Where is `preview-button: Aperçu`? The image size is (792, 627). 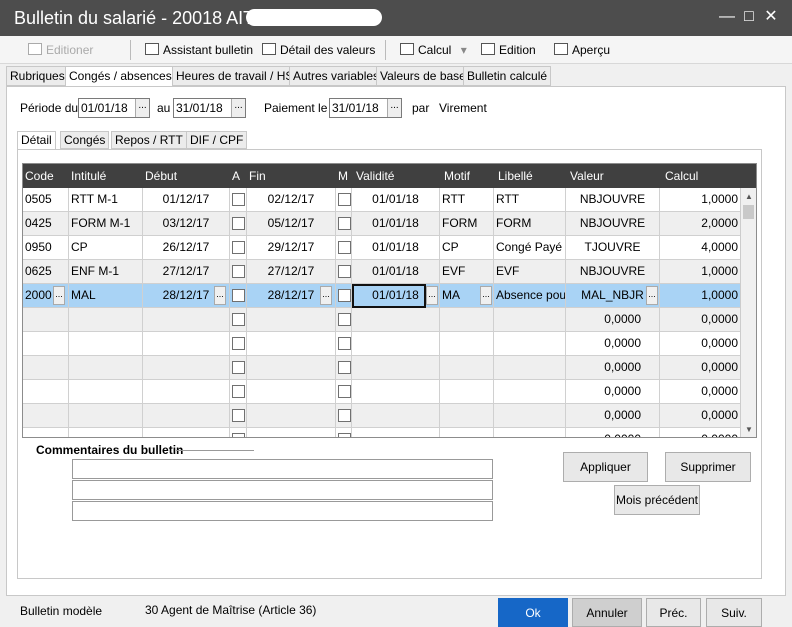 preview-button: Aperçu is located at coordinates (582, 50).